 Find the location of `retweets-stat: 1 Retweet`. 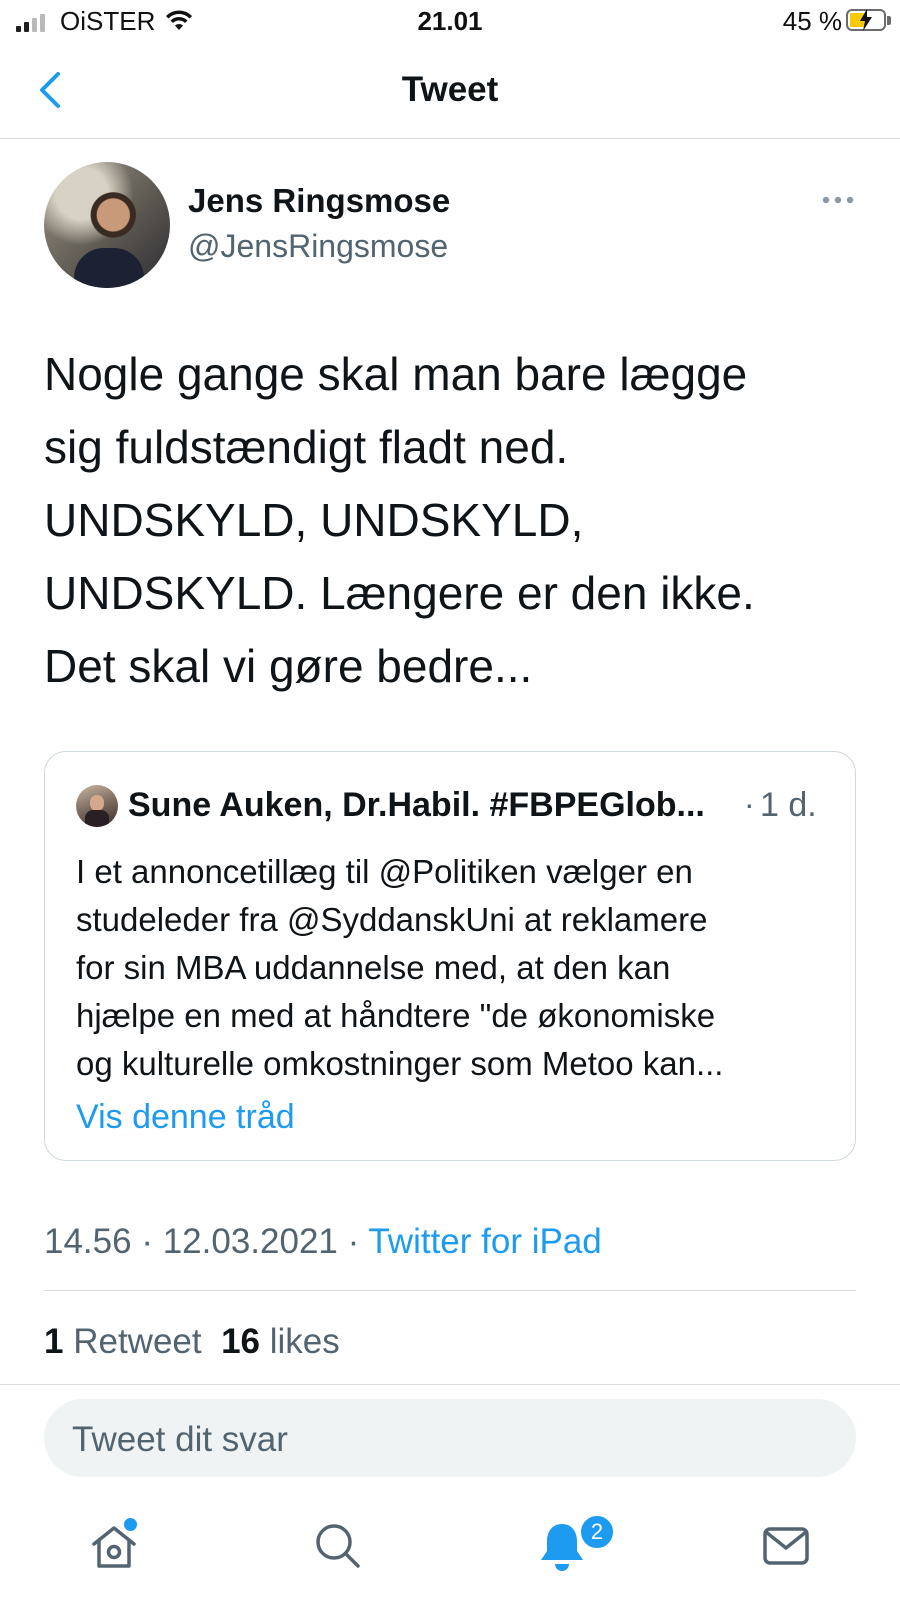

retweets-stat: 1 Retweet is located at coordinates (123, 1341).